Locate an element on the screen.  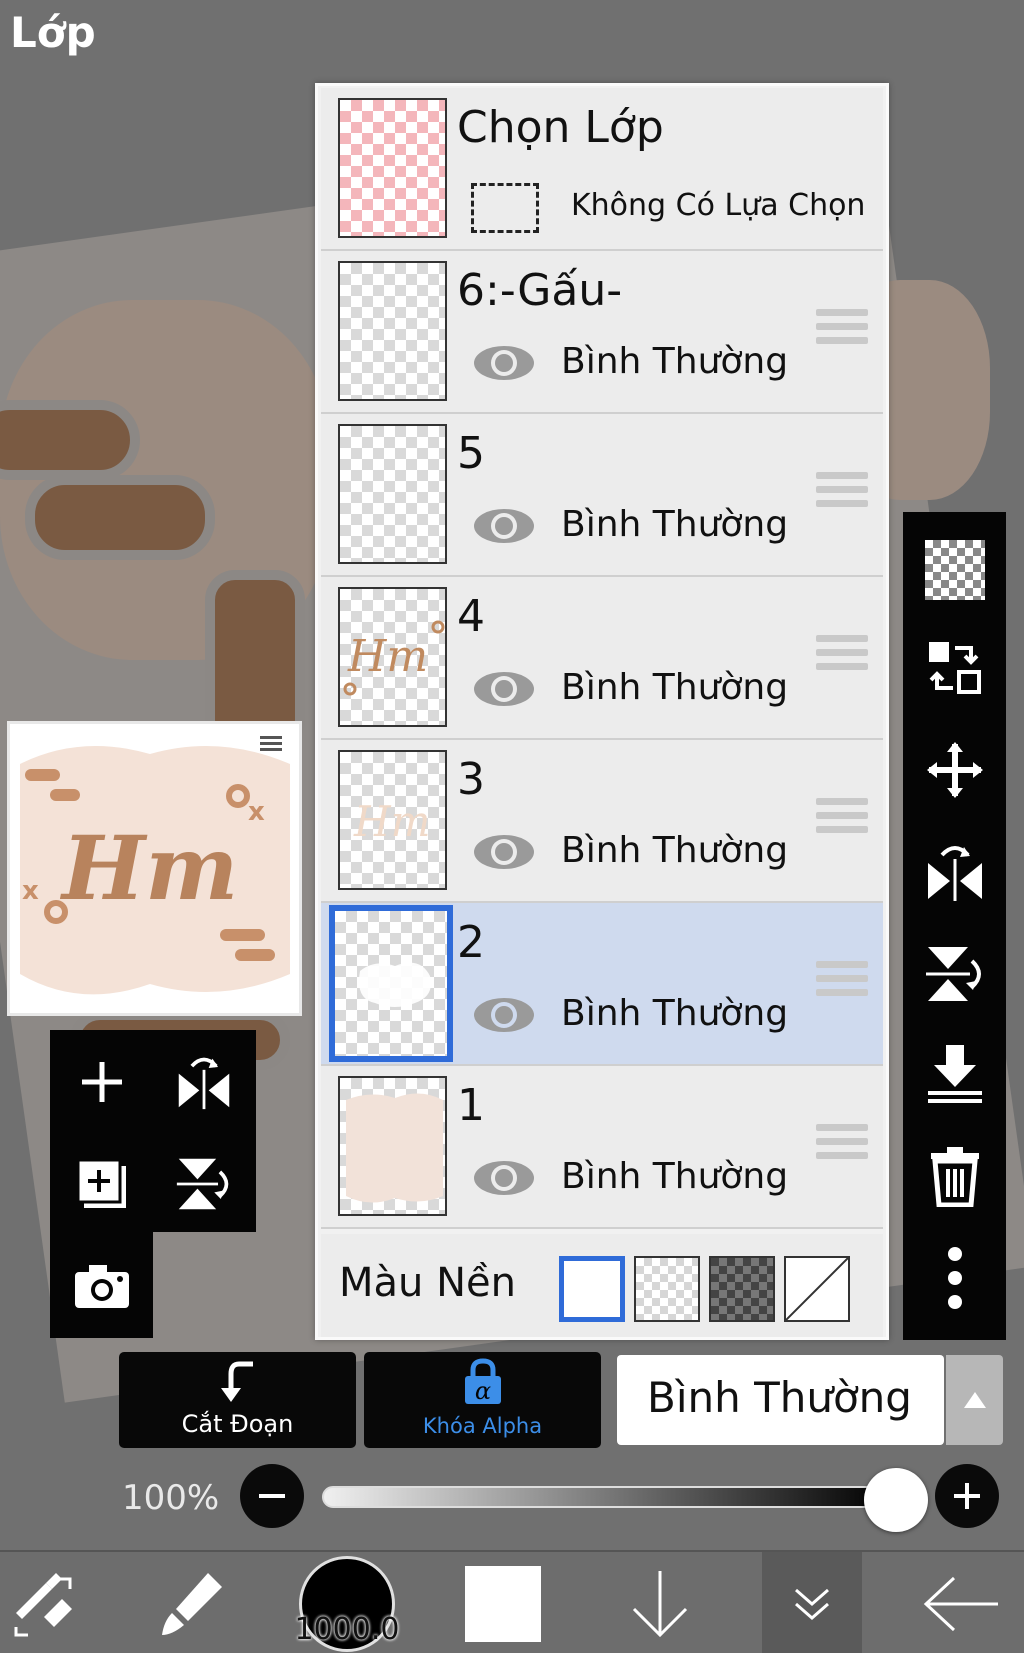
layer-name: 5 is located at coordinates (471, 453).